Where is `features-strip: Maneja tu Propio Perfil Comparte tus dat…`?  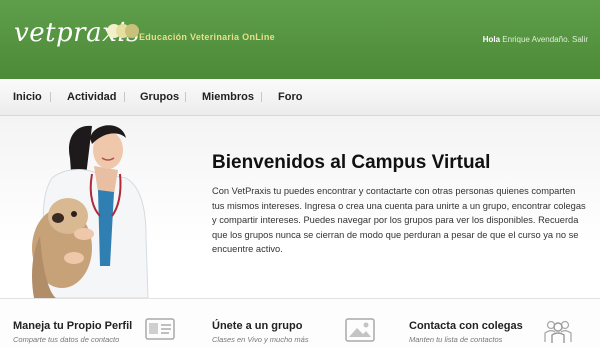 features-strip: Maneja tu Propio Perfil Comparte tus dat… is located at coordinates (300, 323).